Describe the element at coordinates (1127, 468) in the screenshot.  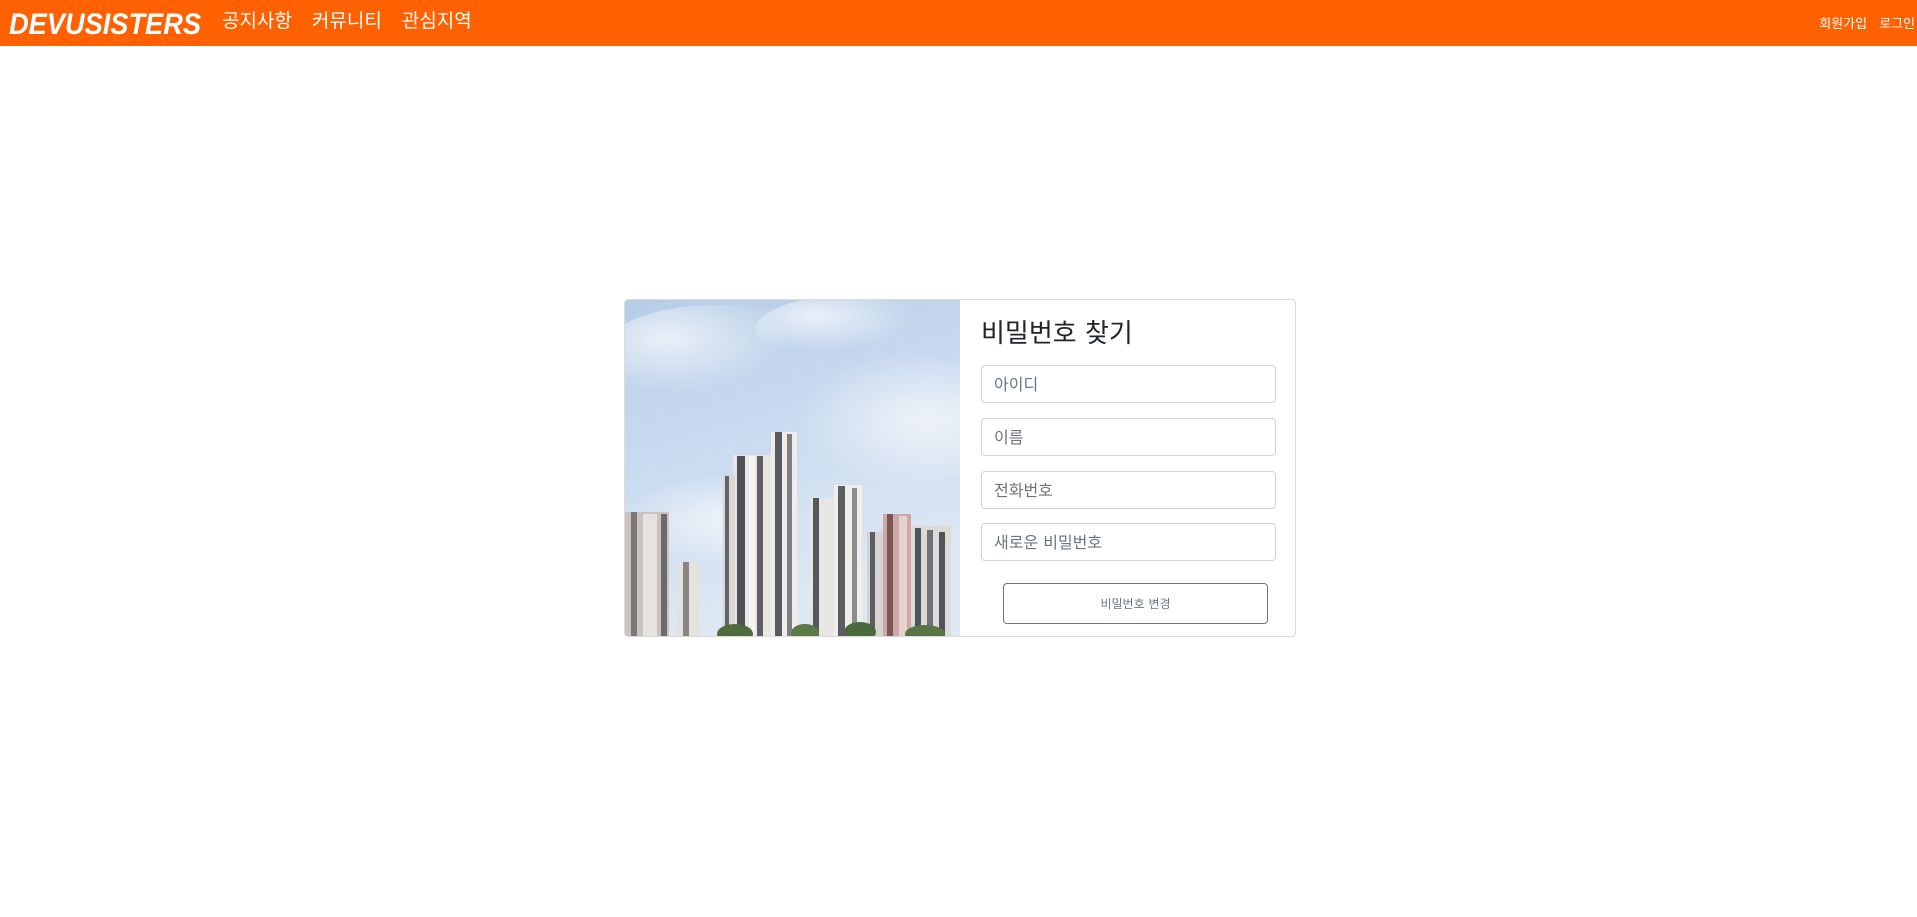
I see `find-password-form: 비밀번호 찾기 비밀번호 변경` at that location.